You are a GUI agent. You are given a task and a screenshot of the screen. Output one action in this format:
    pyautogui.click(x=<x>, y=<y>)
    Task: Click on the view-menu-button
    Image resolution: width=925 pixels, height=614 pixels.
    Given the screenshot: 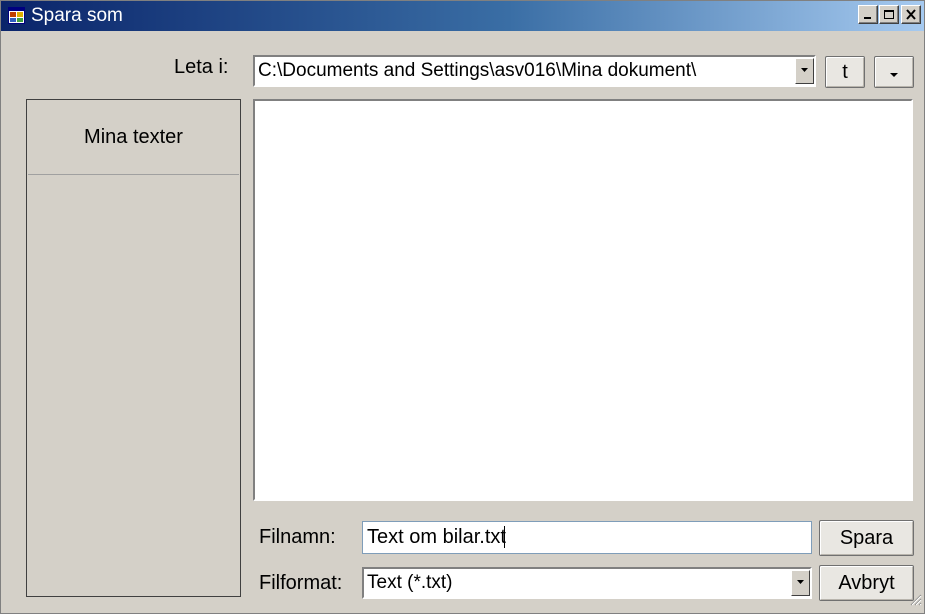 What is the action you would take?
    pyautogui.click(x=894, y=72)
    